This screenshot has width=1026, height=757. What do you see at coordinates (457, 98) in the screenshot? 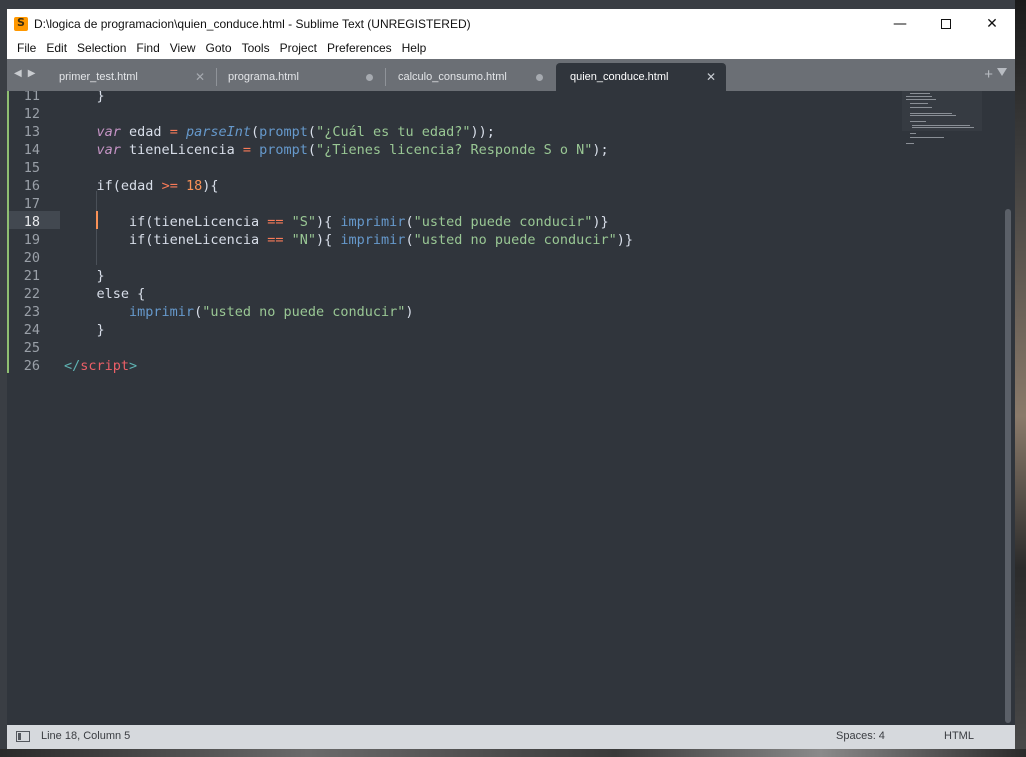
I see `code-line: 11 }` at bounding box center [457, 98].